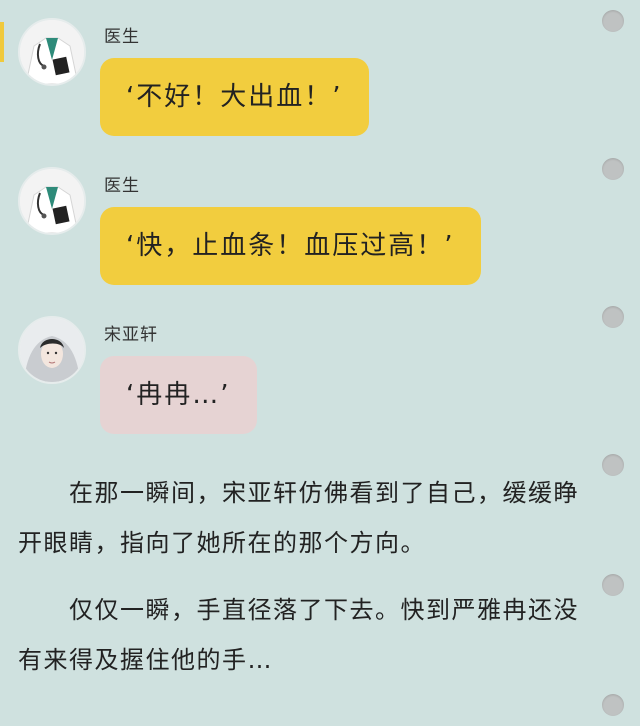  Describe the element at coordinates (298, 518) in the screenshot. I see `narration-text: 在那一瞬间，宋亚轩仿佛看到了自己，缓缓睁开眼睛，指向了她所在的那个方向。` at that location.